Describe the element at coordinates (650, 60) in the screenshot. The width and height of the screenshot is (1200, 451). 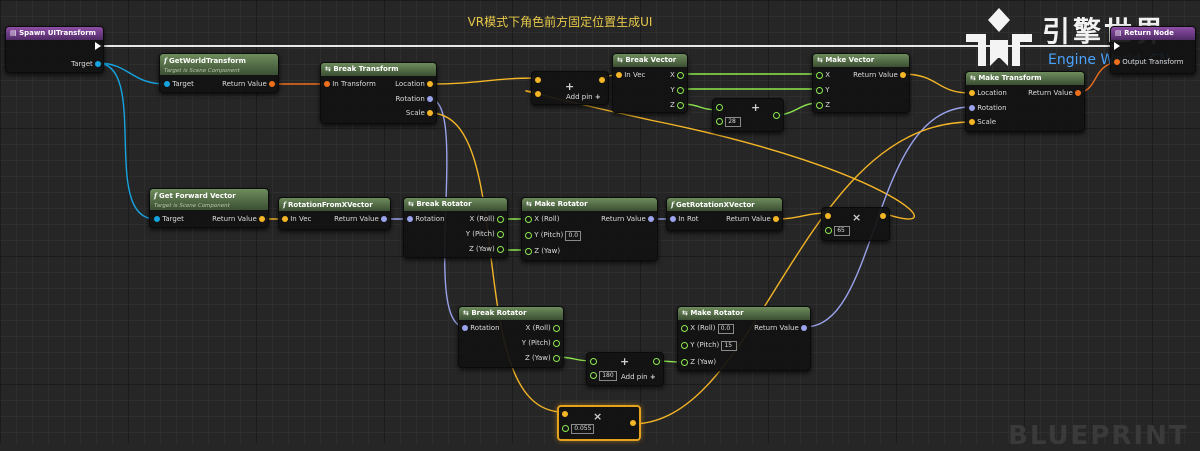
I see `node-header: ⇆ Break Vector` at that location.